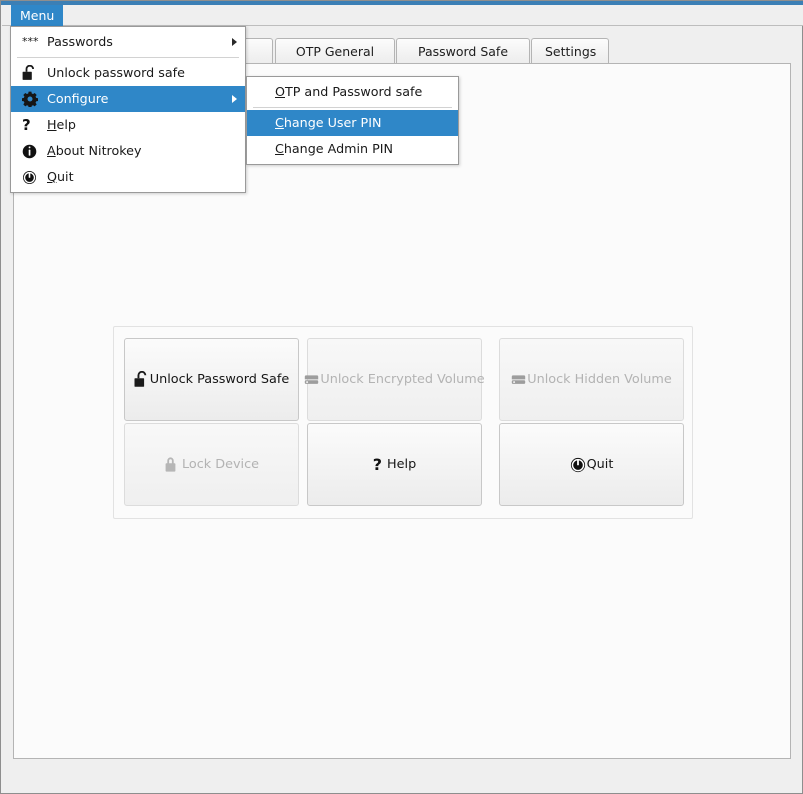 The width and height of the screenshot is (803, 794). I want to click on tab-otp-general: OTP General, so click(335, 51).